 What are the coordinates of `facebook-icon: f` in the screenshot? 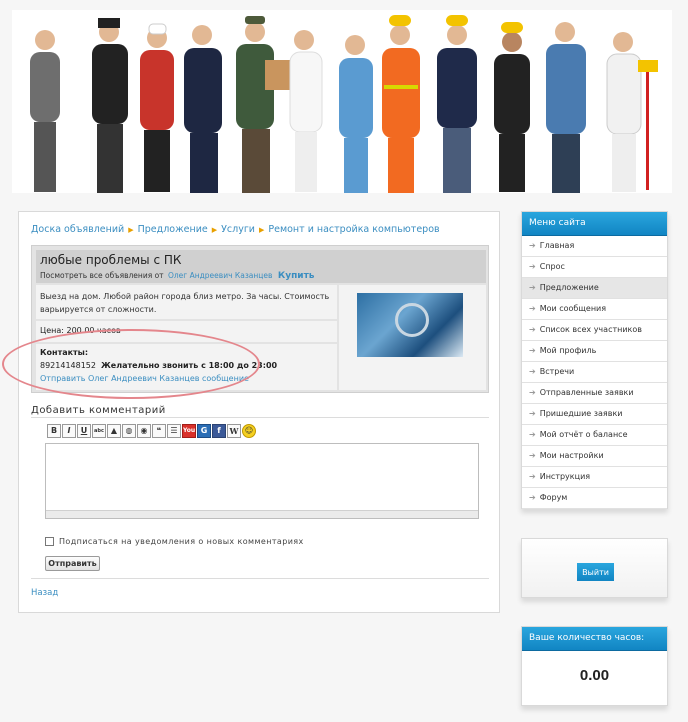 It's located at (219, 431).